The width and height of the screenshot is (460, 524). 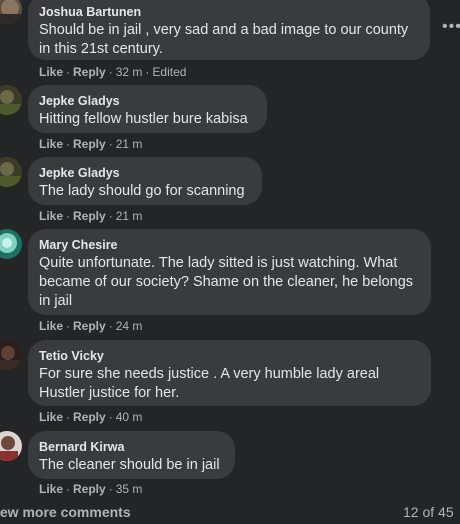 What do you see at coordinates (129, 465) in the screenshot?
I see `comment-text: The cleaner should be in jail` at bounding box center [129, 465].